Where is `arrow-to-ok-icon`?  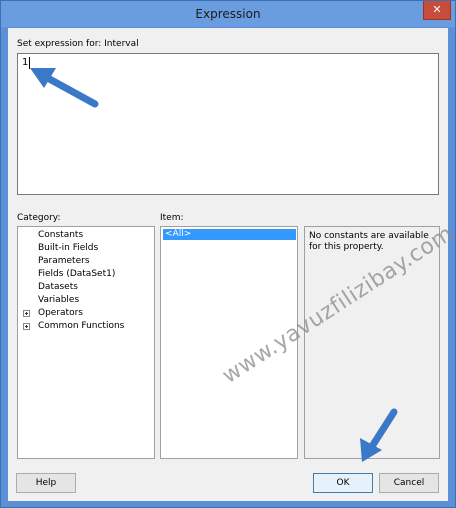 arrow-to-ok-icon is located at coordinates (379, 435).